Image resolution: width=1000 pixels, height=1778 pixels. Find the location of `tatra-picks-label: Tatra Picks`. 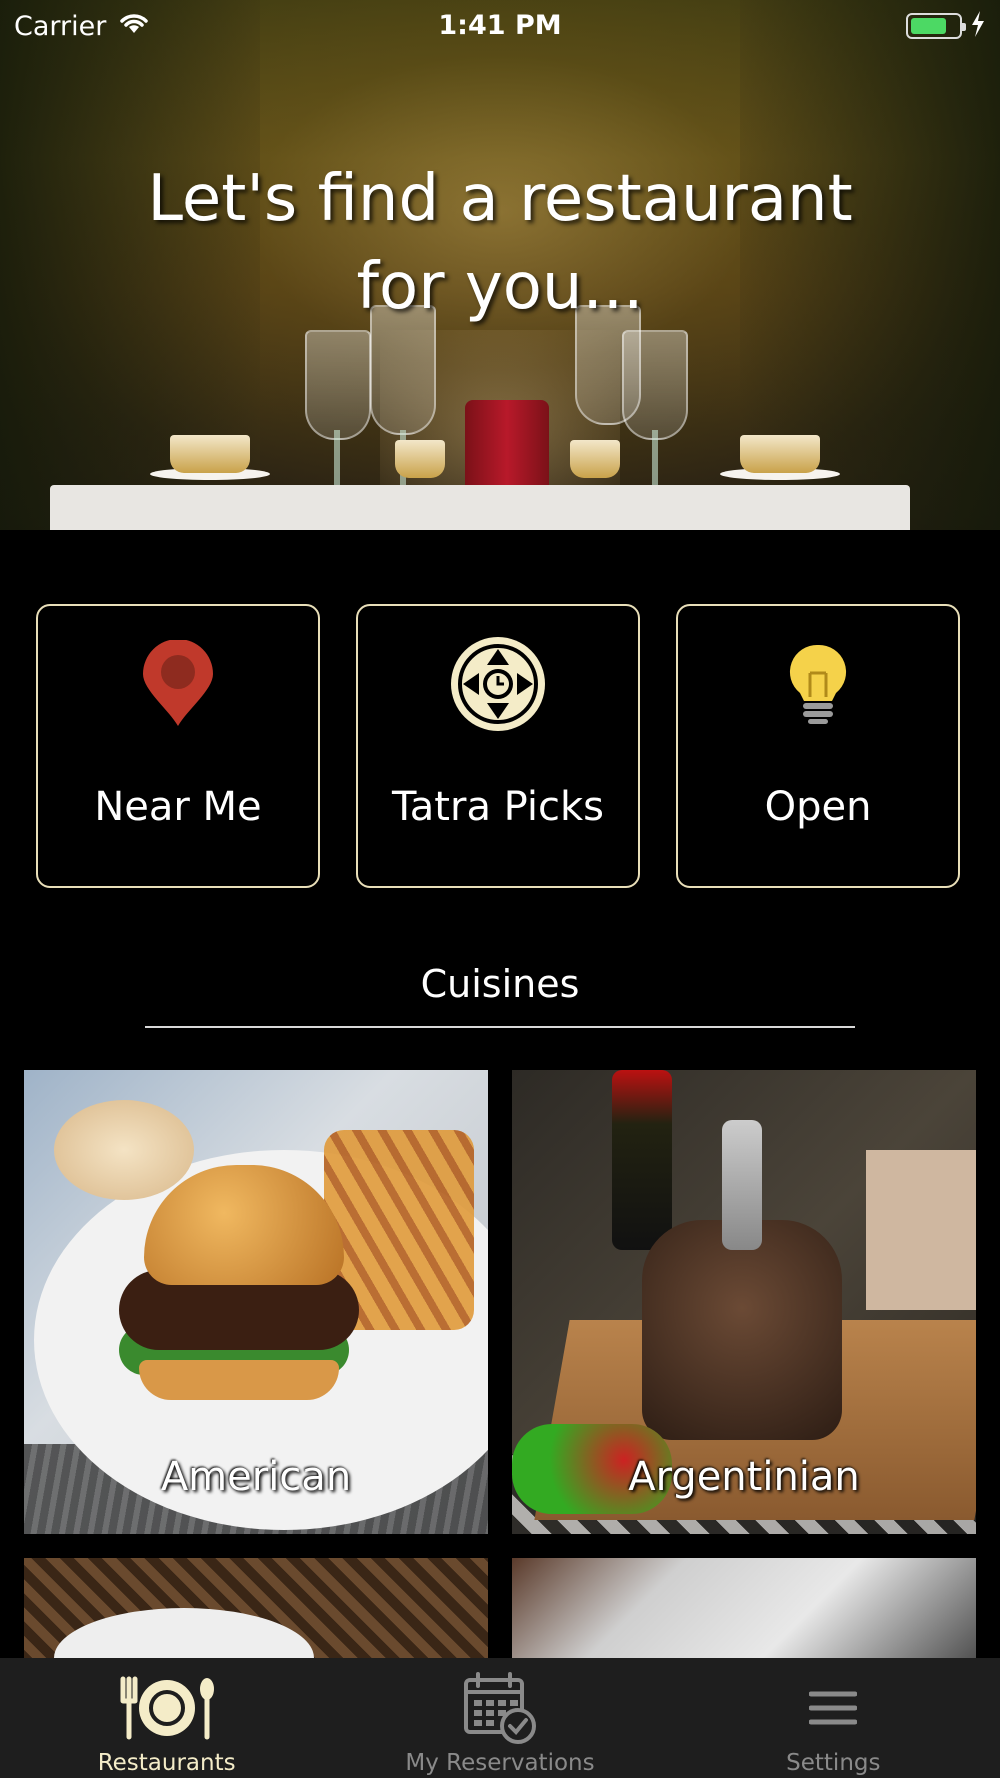

tatra-picks-label: Tatra Picks is located at coordinates (498, 807).